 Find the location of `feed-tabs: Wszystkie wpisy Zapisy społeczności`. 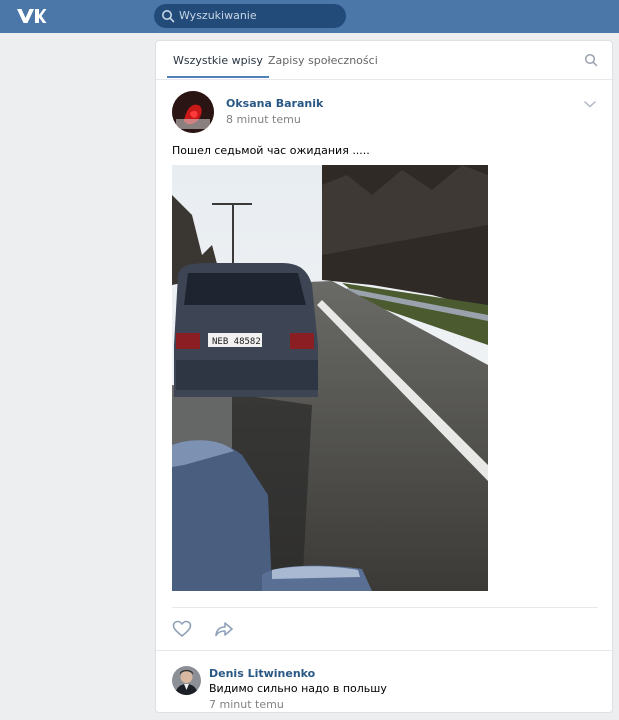

feed-tabs: Wszystkie wpisy Zapisy społeczności is located at coordinates (385, 60).